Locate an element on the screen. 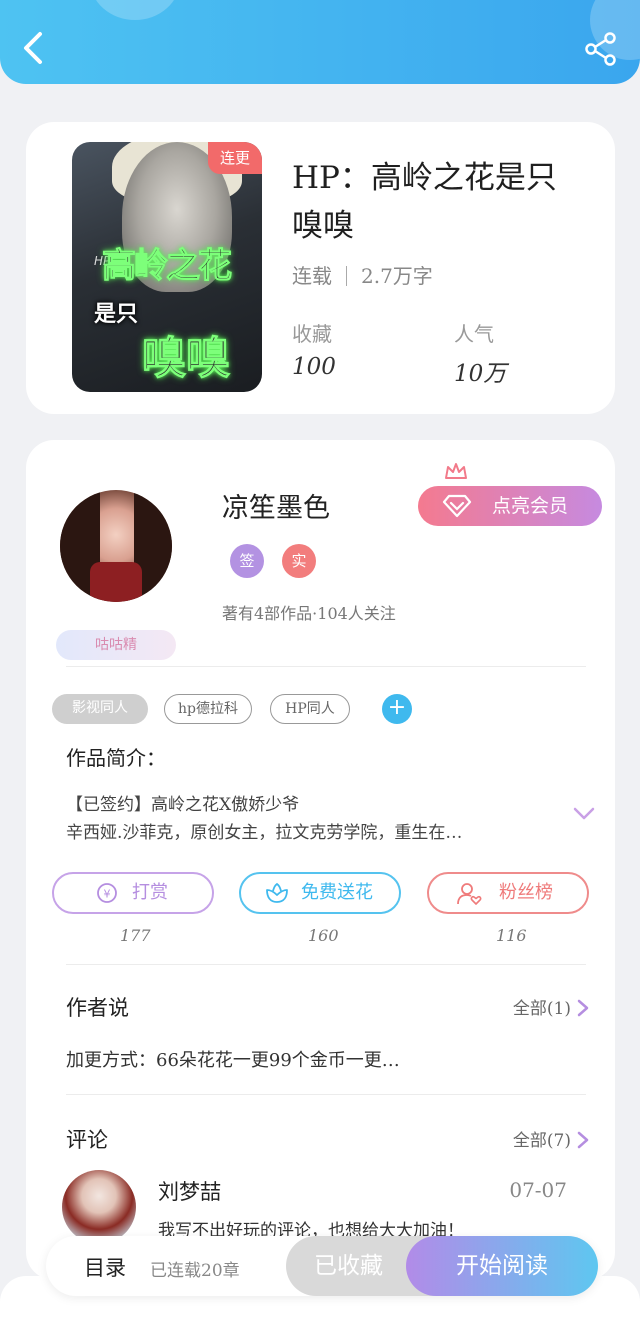 This screenshot has height=1342, width=640. comments-all-label: 全部(7) is located at coordinates (541, 1141).